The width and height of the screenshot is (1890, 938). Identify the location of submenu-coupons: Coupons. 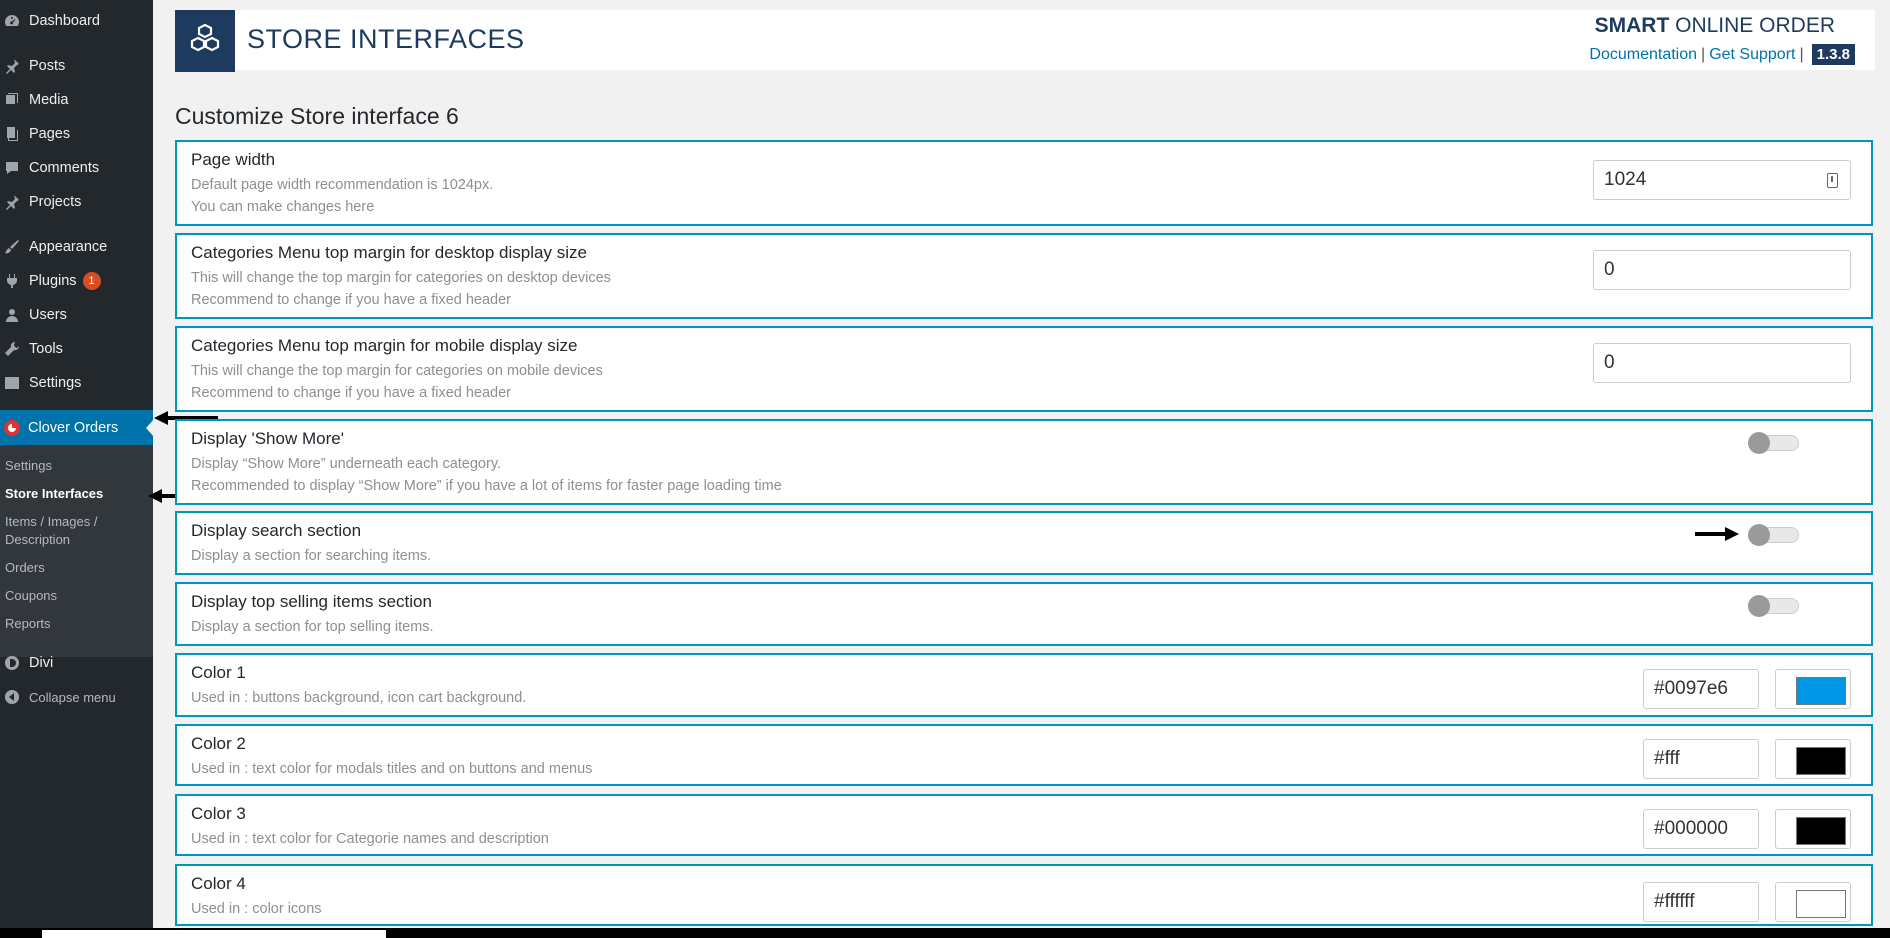
(75, 596).